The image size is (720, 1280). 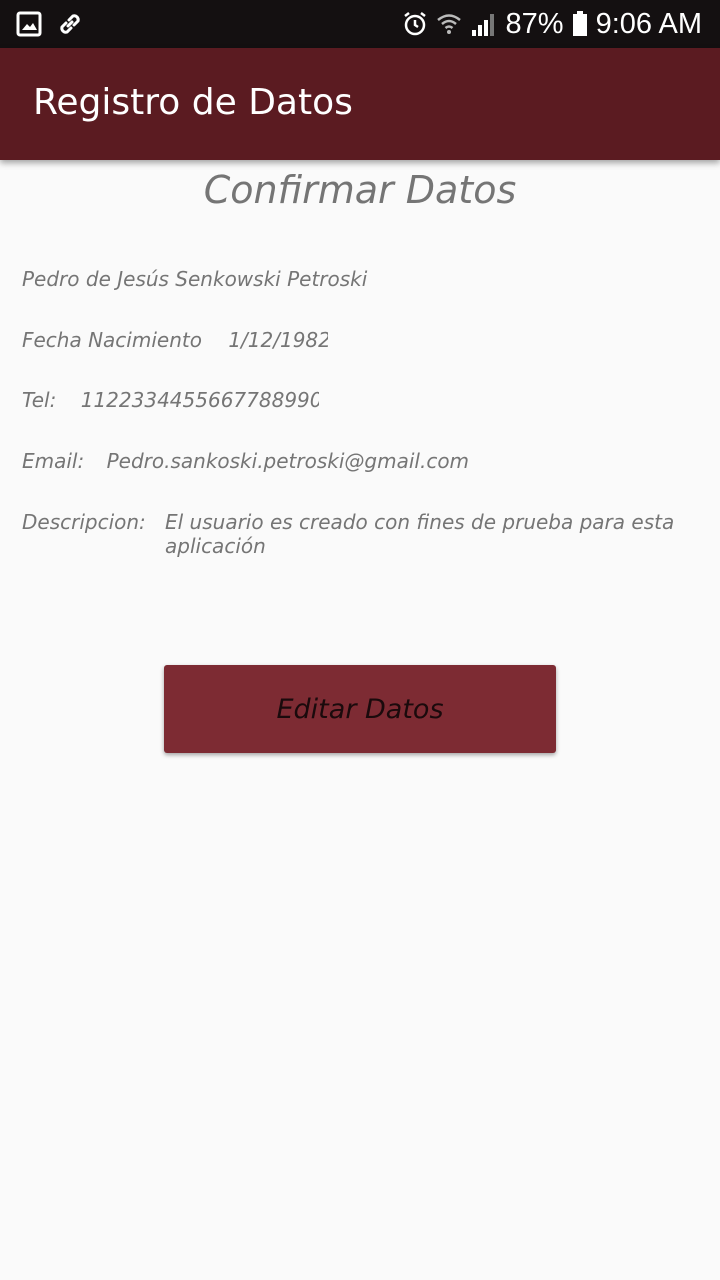 What do you see at coordinates (70, 24) in the screenshot?
I see `link-icon` at bounding box center [70, 24].